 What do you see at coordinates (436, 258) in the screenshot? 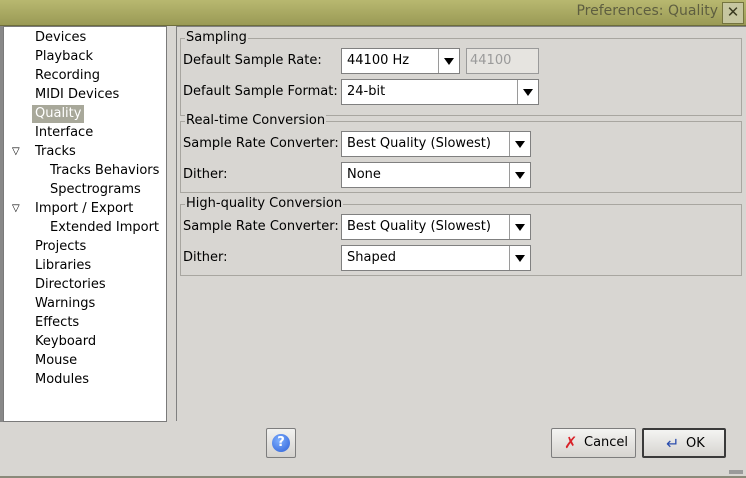
I see `highquality-dither-select: Shaped` at bounding box center [436, 258].